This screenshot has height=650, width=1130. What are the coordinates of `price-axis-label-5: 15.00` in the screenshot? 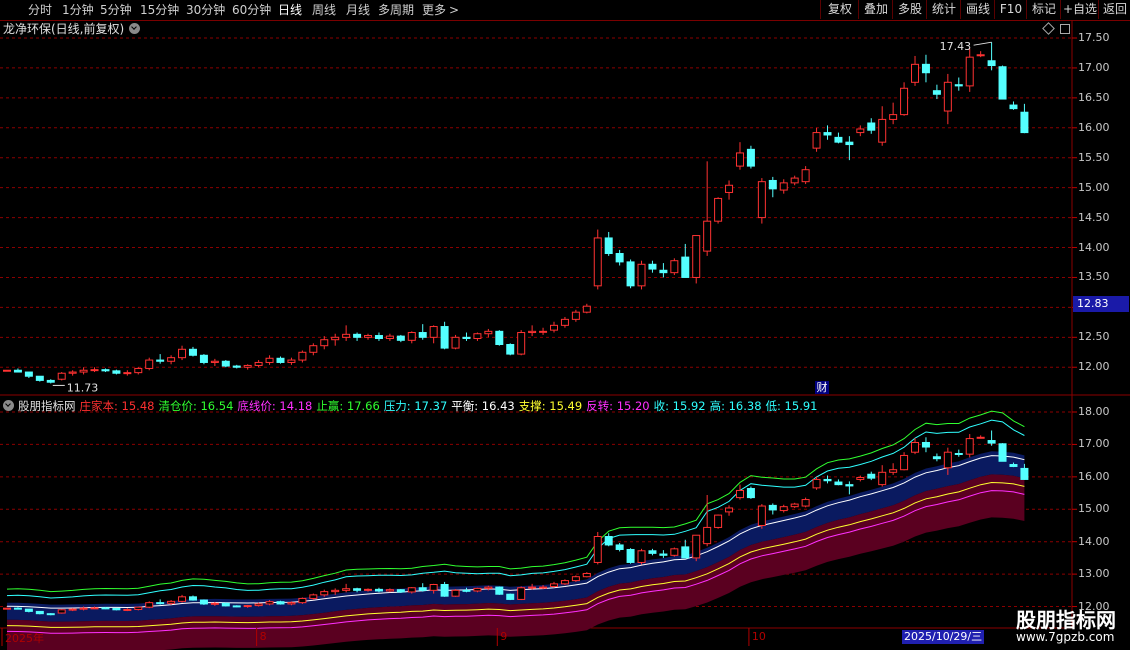 It's located at (1094, 187).